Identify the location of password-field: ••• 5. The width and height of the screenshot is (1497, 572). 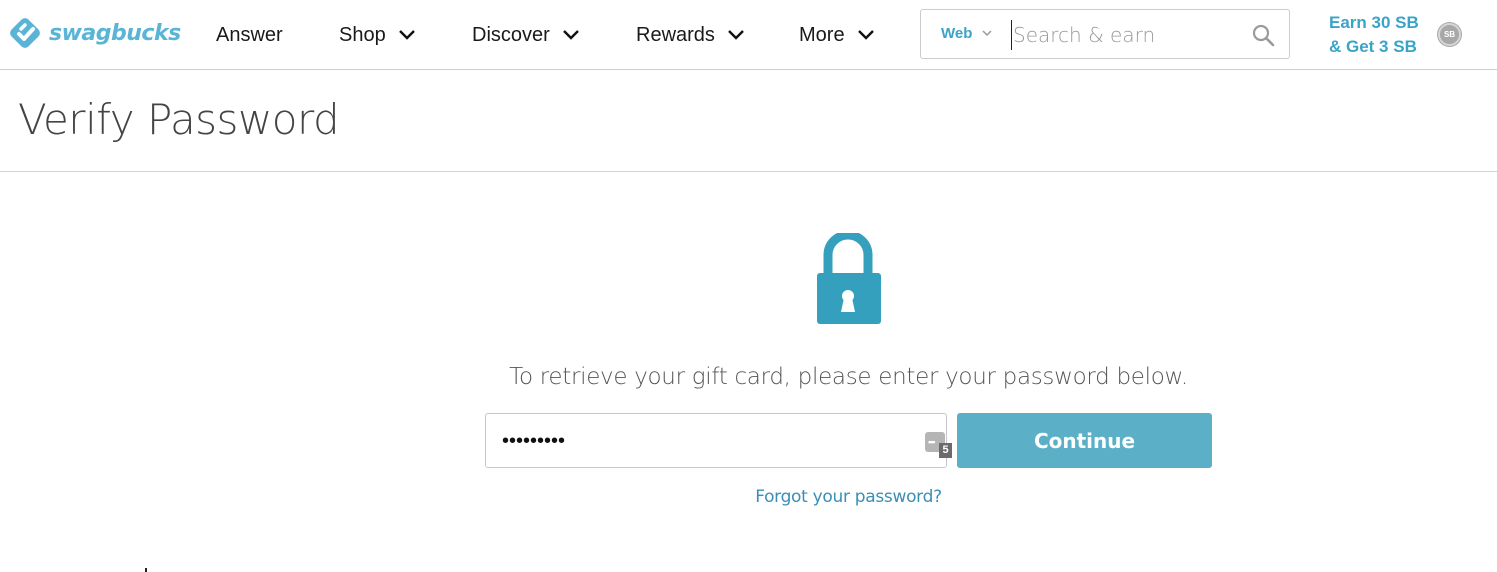
(718, 440).